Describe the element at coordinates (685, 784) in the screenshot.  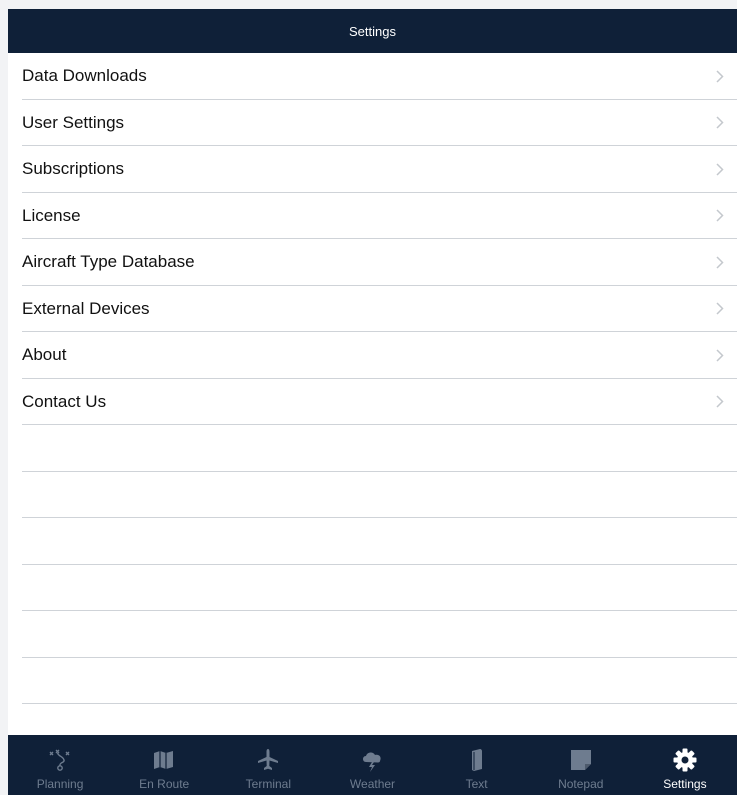
I see `tab-label: Settings` at that location.